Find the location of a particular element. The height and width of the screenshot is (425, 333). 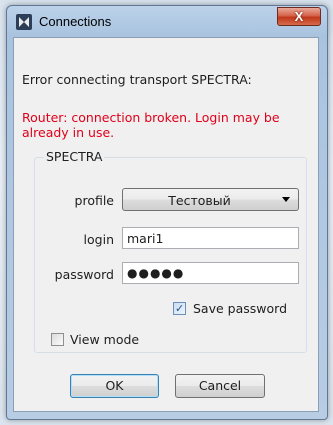

password-label: password is located at coordinates (84, 274).